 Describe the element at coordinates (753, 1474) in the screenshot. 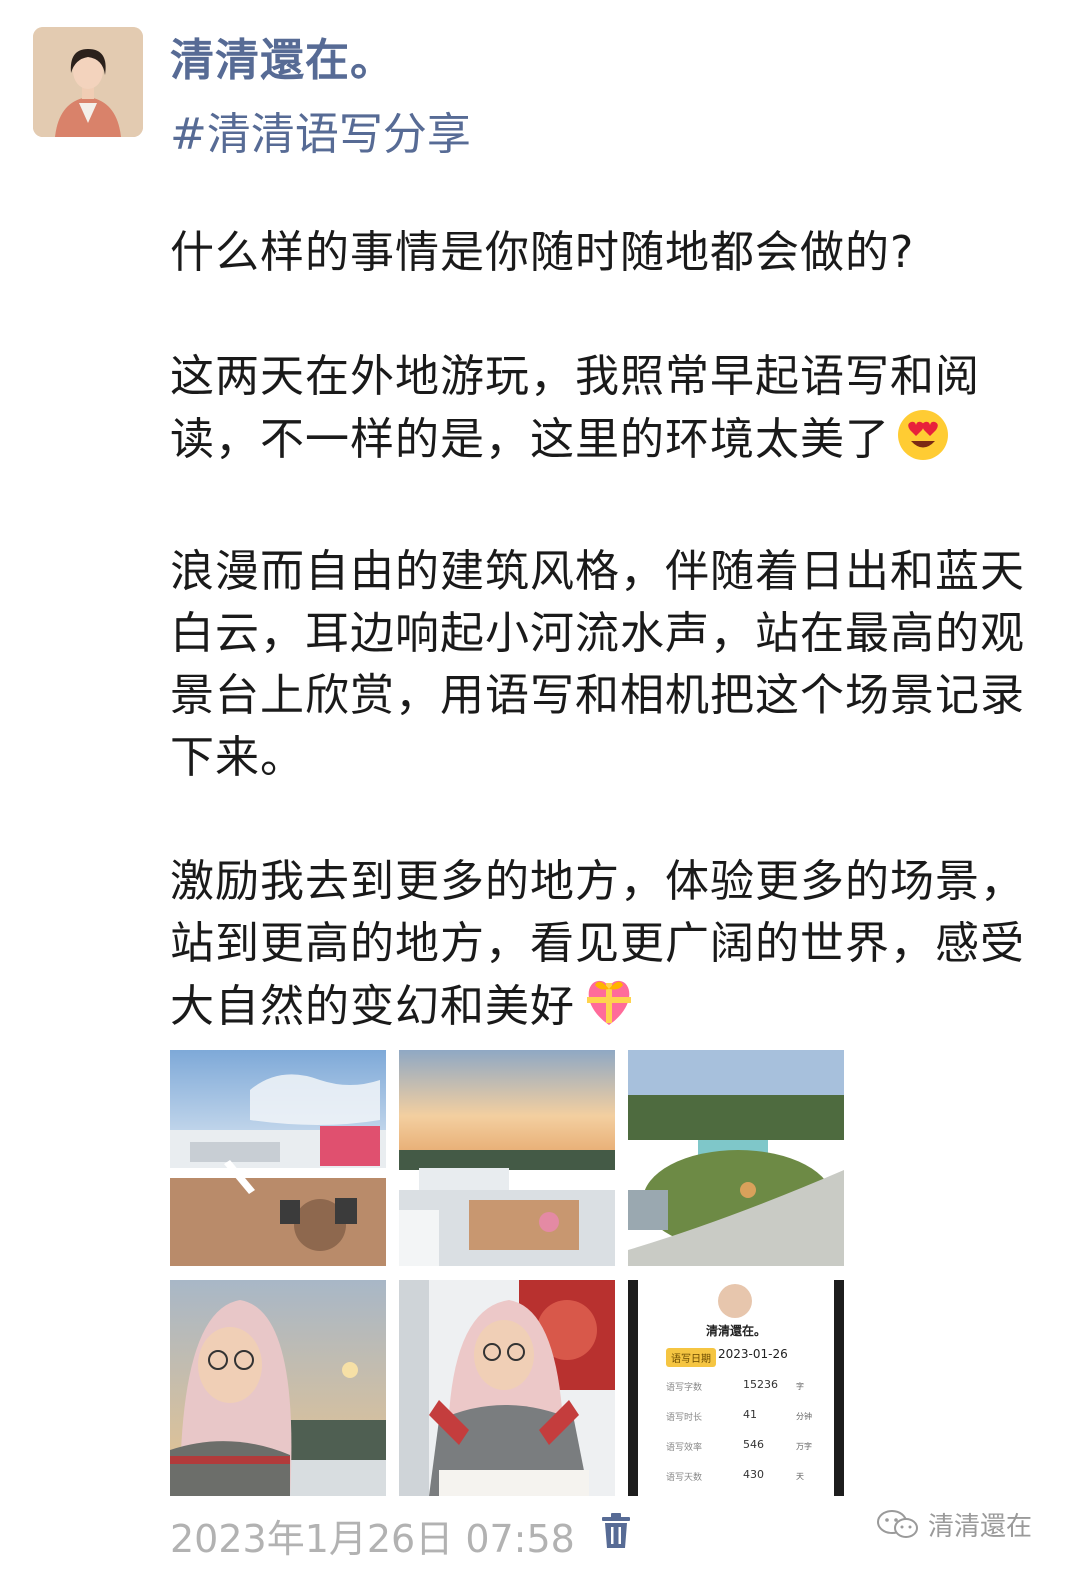

I see `stats-value: 430` at that location.